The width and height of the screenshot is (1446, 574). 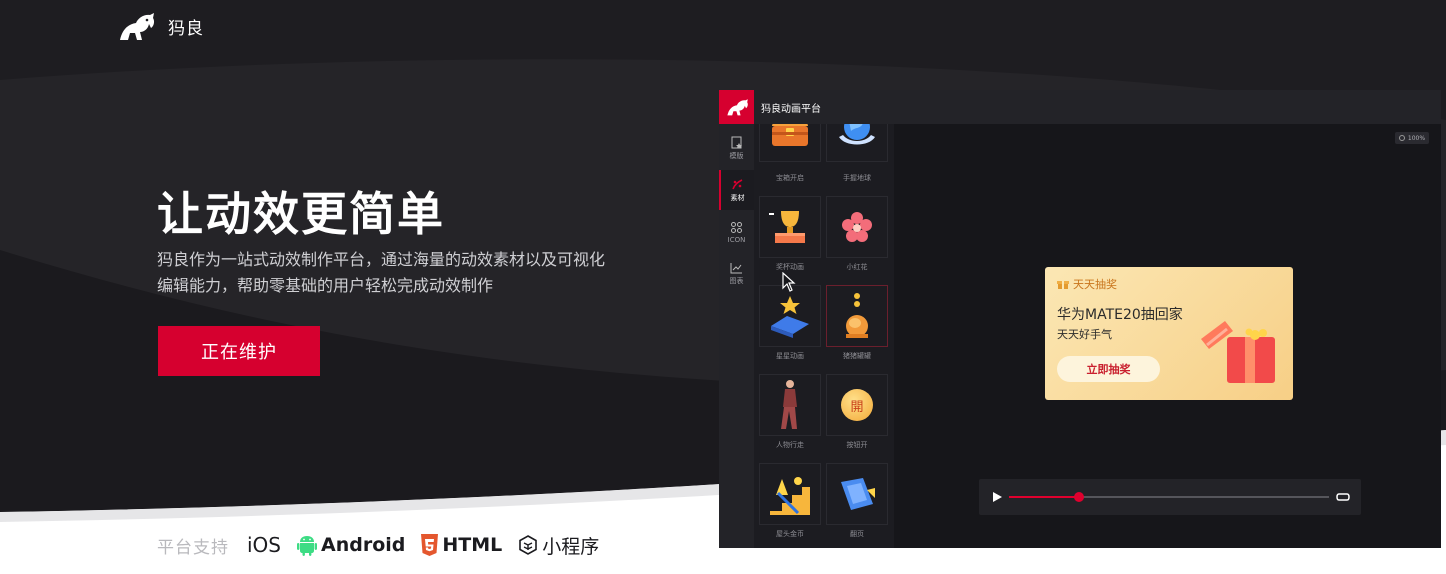 I want to click on piggy-bank-icon, so click(x=857, y=315).